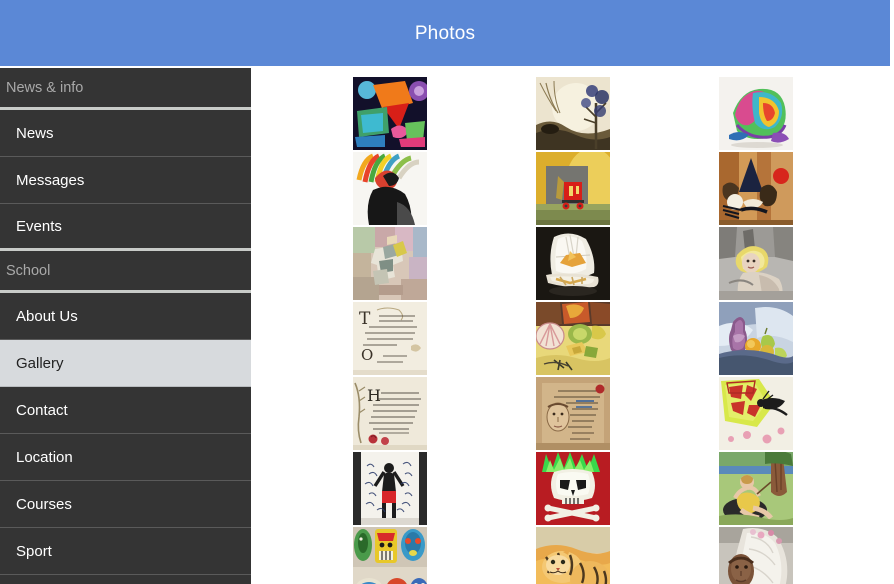 Image resolution: width=894 pixels, height=584 pixels. I want to click on photo-thumbnail-white-cloth-still-life, so click(572, 263).